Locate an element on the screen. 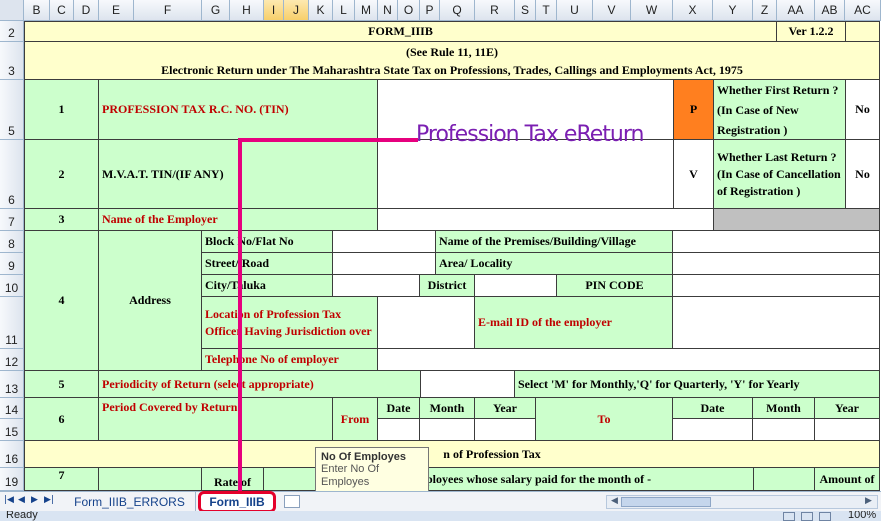 The height and width of the screenshot is (521, 881). zoom-level: 100% is located at coordinates (862, 516).